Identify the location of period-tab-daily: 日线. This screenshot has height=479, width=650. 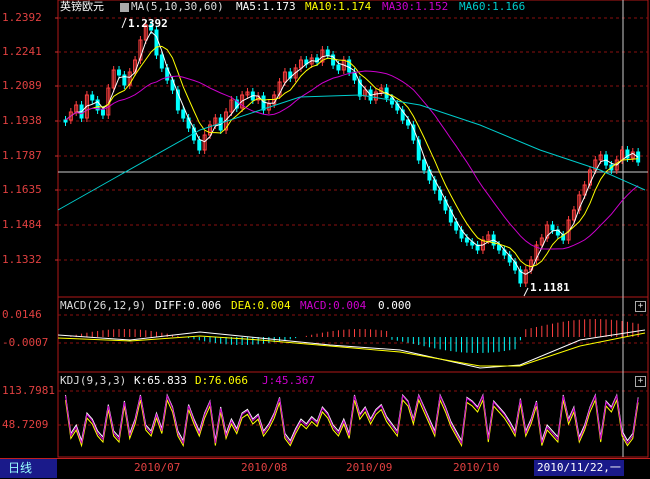
(28, 468).